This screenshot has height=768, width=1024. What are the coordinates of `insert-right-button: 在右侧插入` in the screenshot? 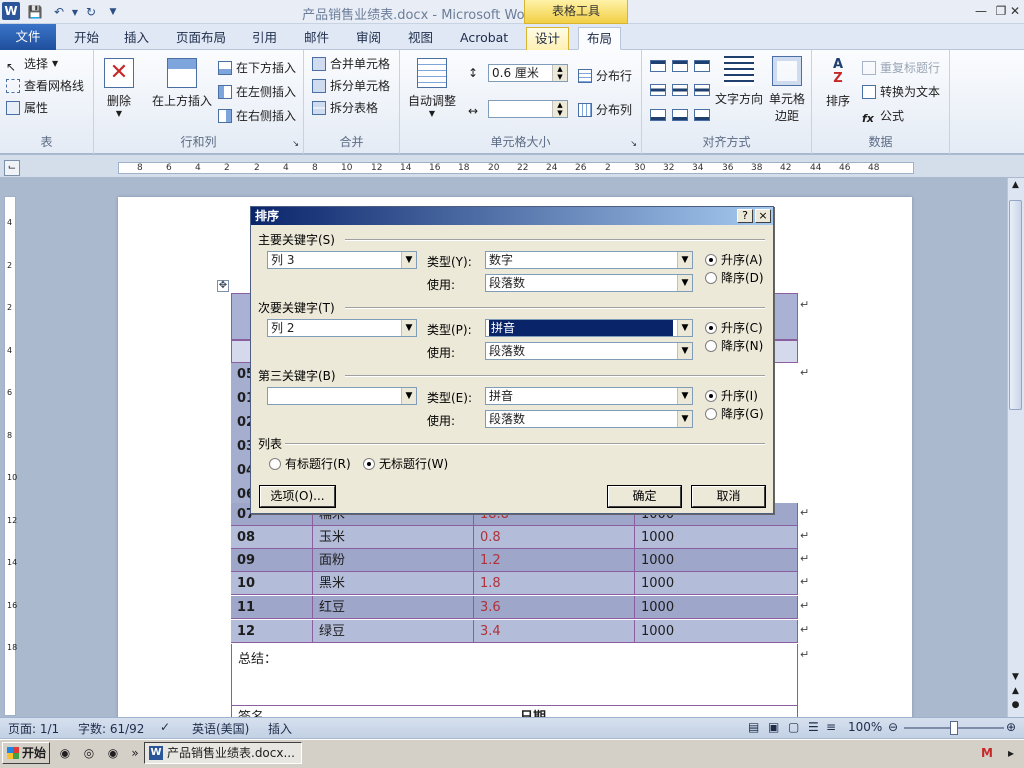 It's located at (257, 116).